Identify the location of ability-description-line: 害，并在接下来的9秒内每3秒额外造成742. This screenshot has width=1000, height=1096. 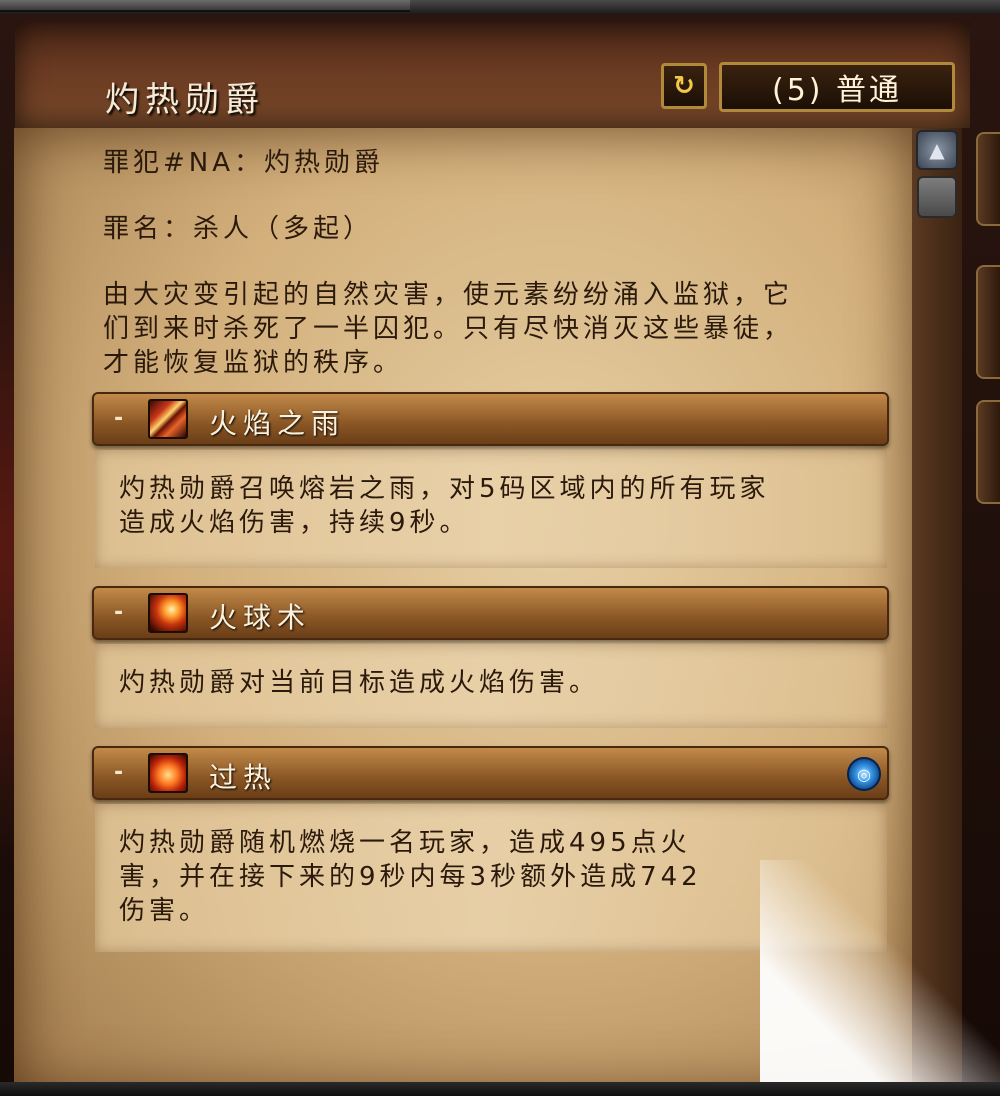
(410, 877).